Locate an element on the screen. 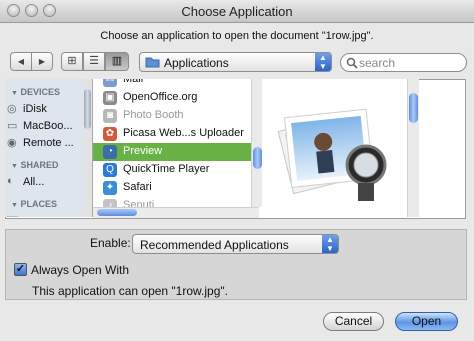 The width and height of the screenshot is (474, 341). app-label: QuickTime Player is located at coordinates (166, 169).